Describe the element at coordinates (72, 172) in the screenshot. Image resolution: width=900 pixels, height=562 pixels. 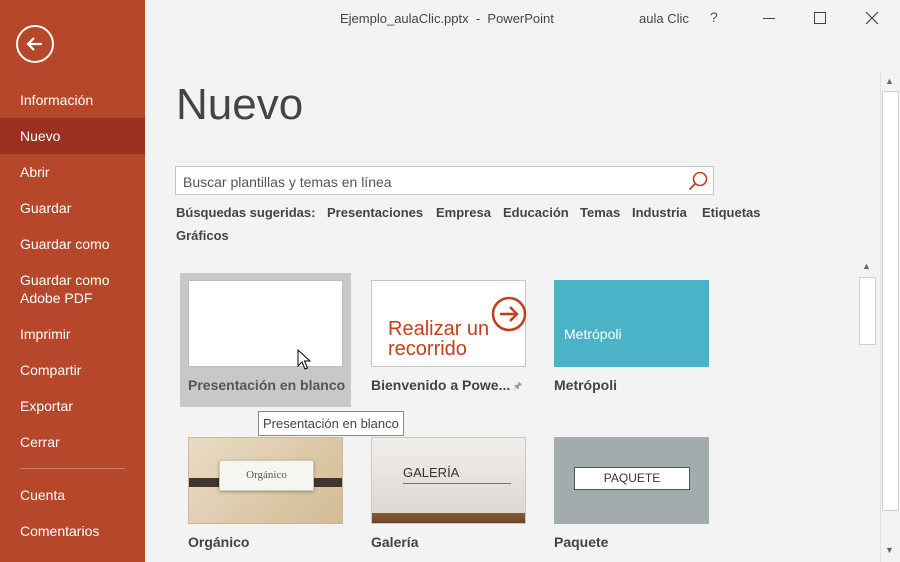
I see `nav-abrir: Abrir` at that location.